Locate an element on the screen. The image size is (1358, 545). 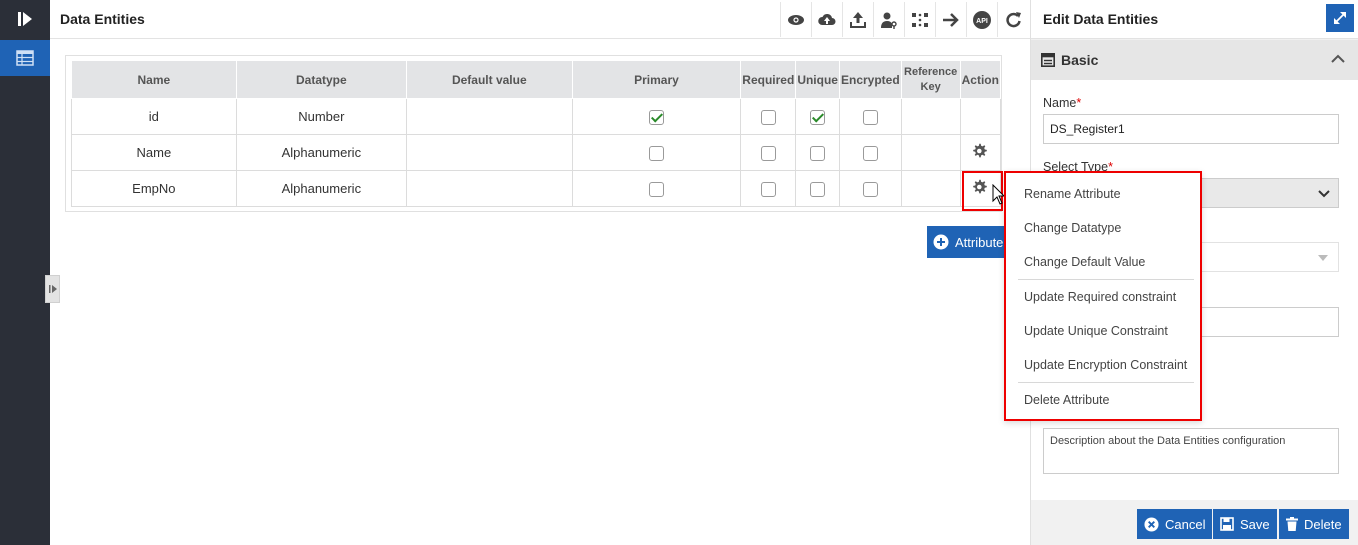
trash-icon is located at coordinates (1292, 524).